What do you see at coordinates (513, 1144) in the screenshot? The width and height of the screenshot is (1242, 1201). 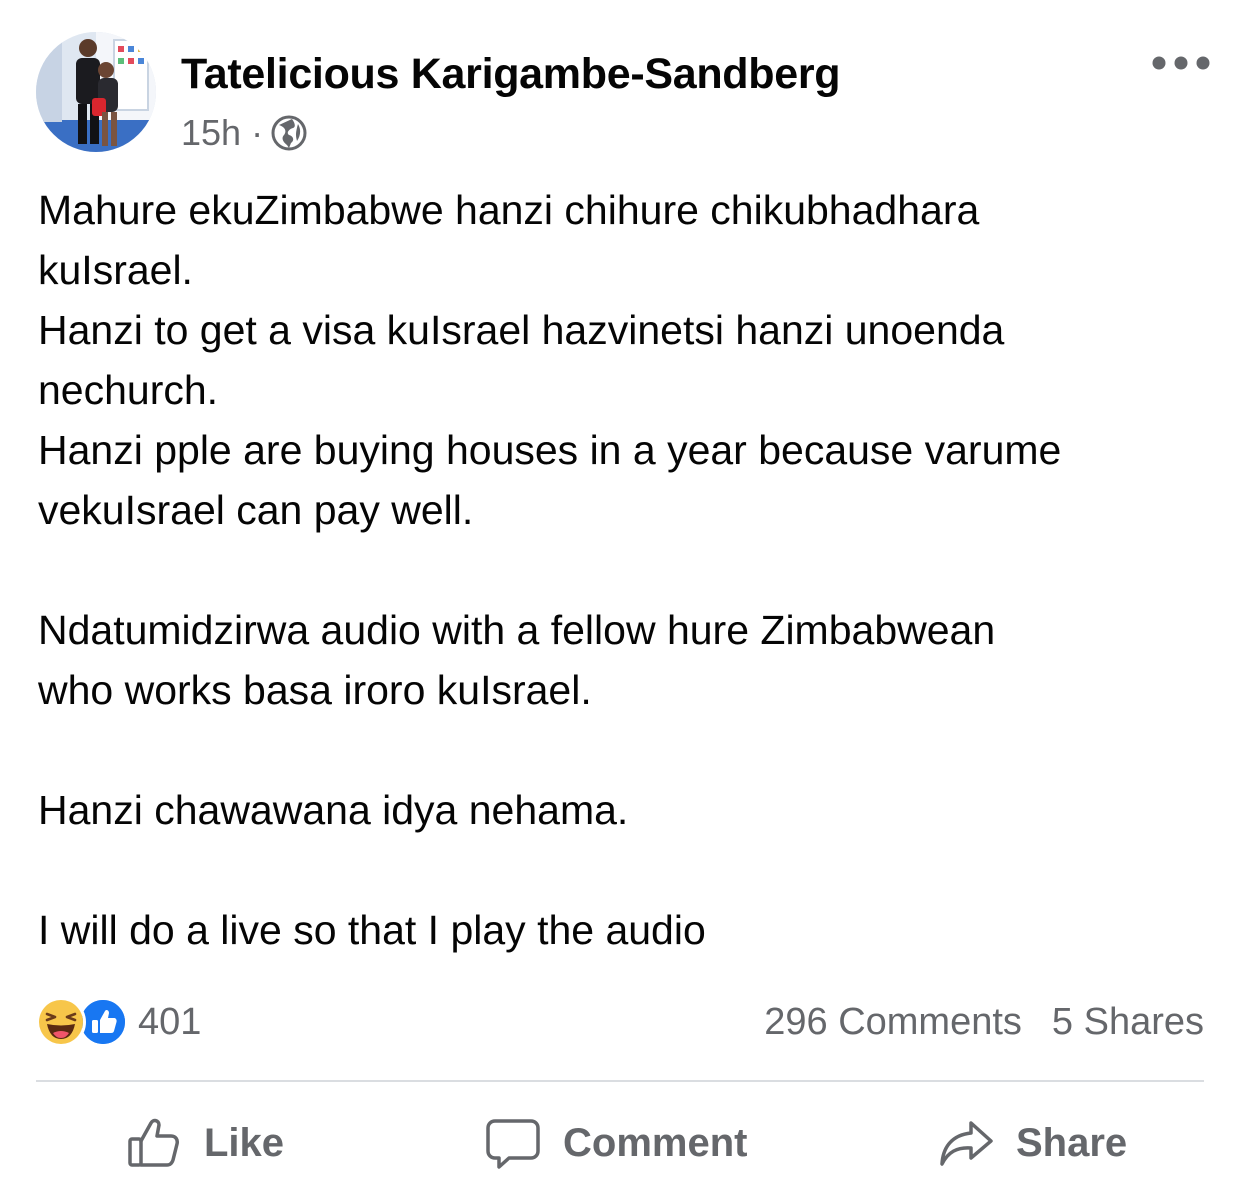 I see `comment-icon` at bounding box center [513, 1144].